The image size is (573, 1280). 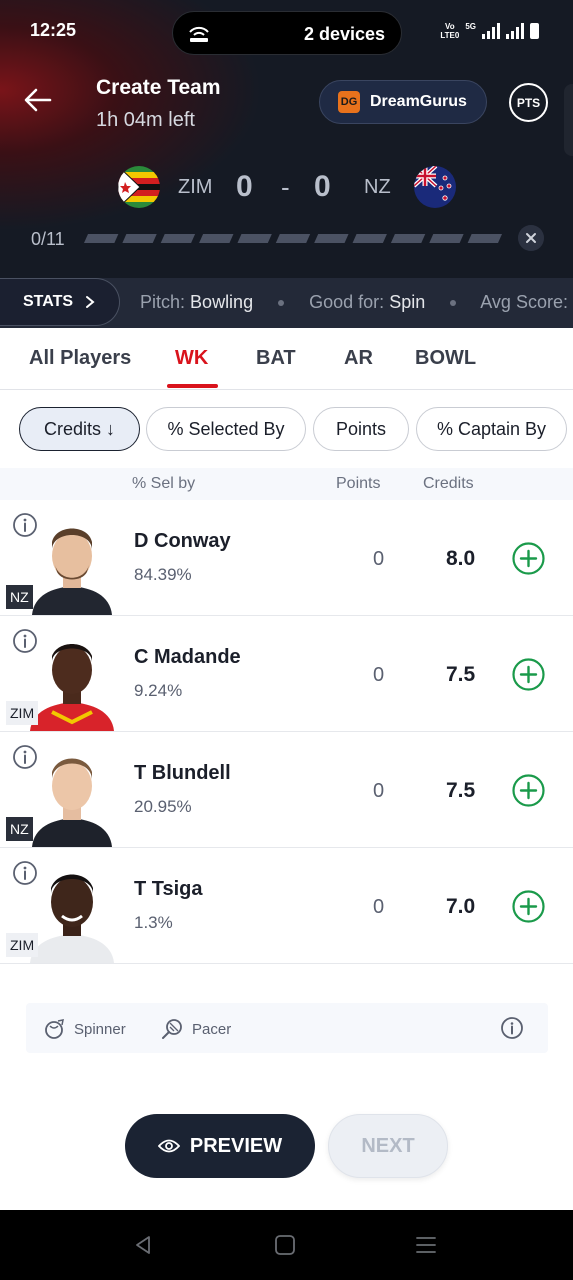 I want to click on status-bar: 12:25 2 devices Vo LTE0 5G, so click(x=286, y=32).